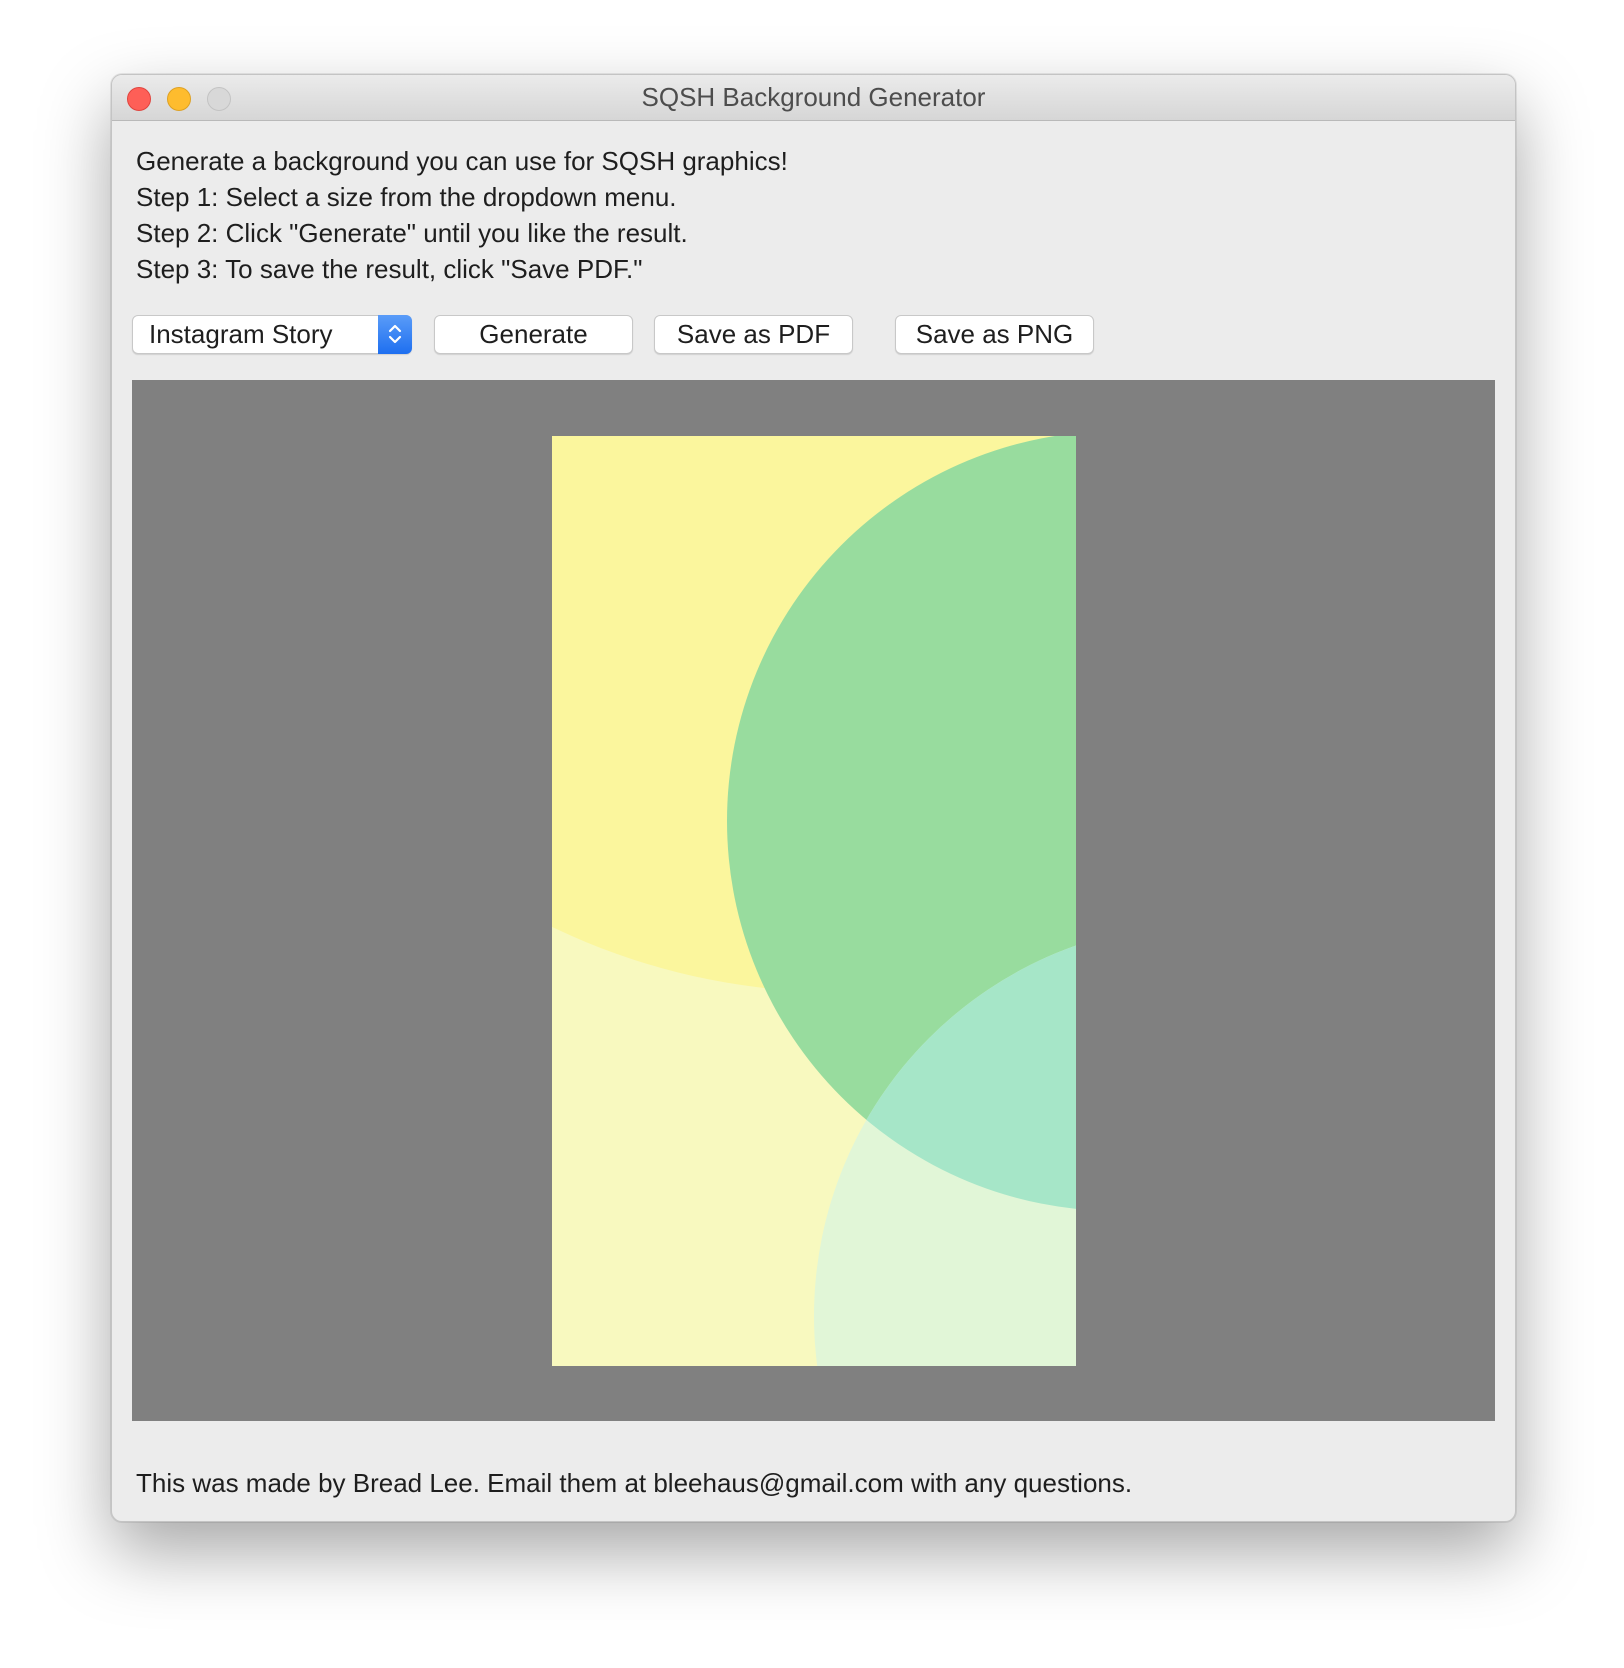  I want to click on size-select-value: Instagram Story, so click(241, 334).